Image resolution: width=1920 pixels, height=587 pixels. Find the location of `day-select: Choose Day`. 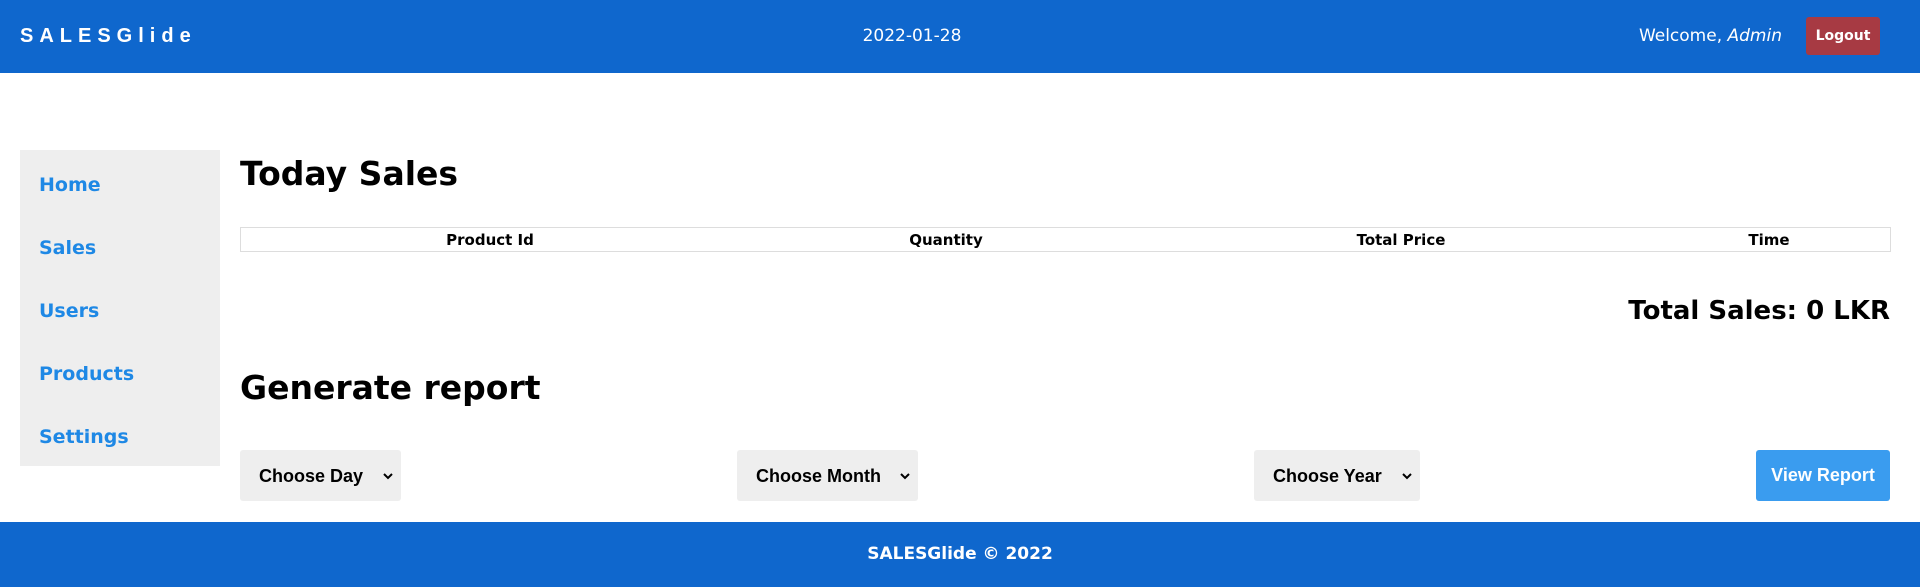

day-select: Choose Day is located at coordinates (320, 475).